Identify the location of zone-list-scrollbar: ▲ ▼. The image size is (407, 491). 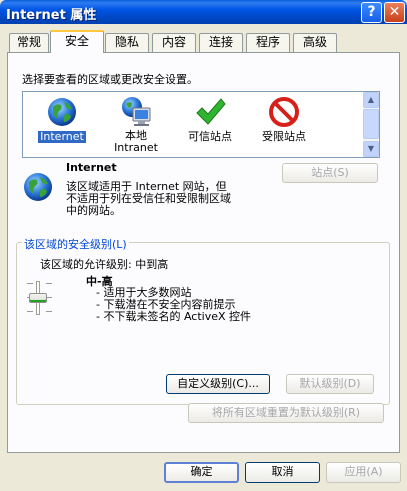
(371, 124).